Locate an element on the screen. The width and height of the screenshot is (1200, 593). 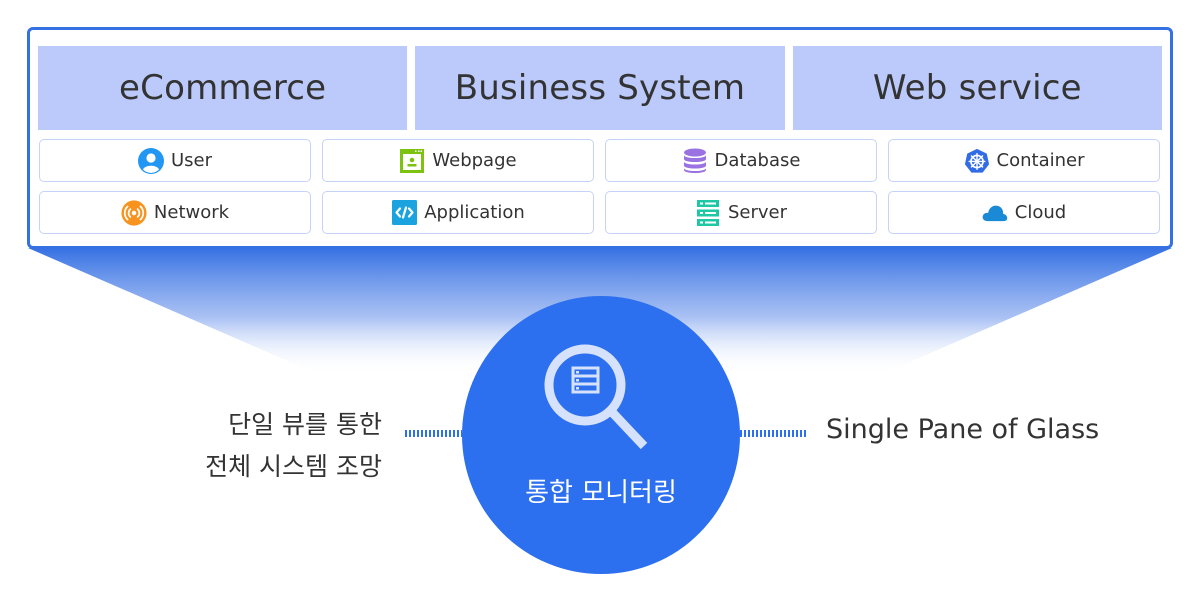
component-webpage: Webpage is located at coordinates (458, 160).